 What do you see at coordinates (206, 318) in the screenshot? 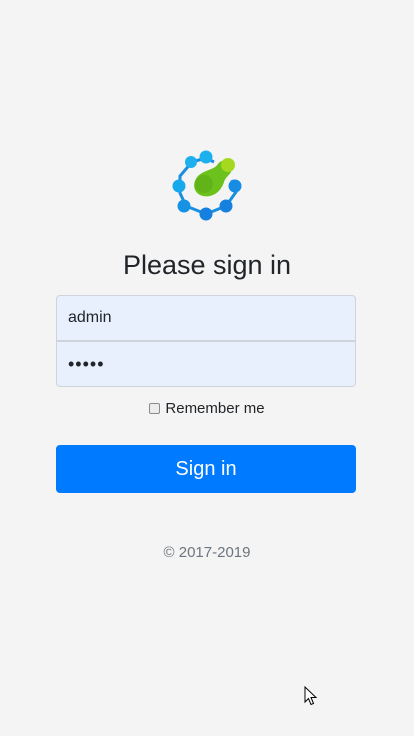
I see `username-input` at bounding box center [206, 318].